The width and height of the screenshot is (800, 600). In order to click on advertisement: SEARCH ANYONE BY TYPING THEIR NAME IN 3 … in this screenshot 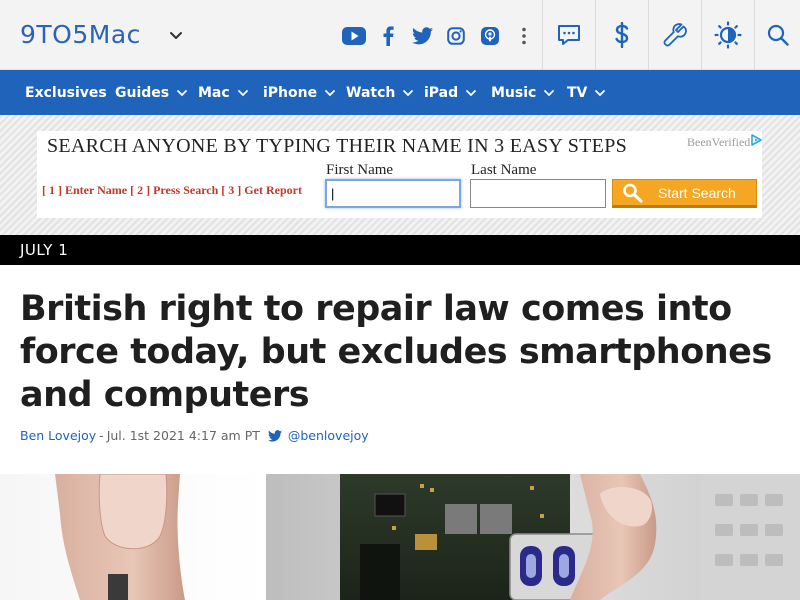, I will do `click(399, 174)`.